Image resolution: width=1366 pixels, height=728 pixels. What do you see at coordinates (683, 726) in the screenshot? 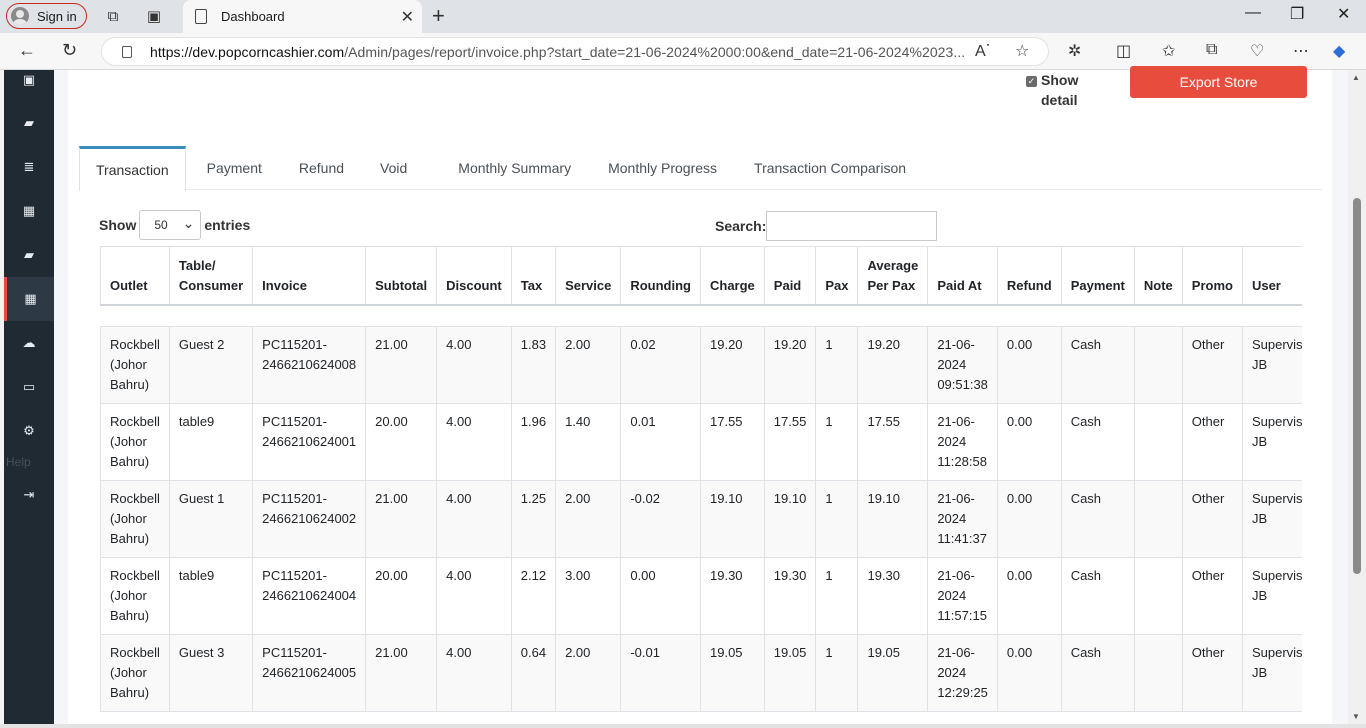
I see `window-bottom-edge` at bounding box center [683, 726].